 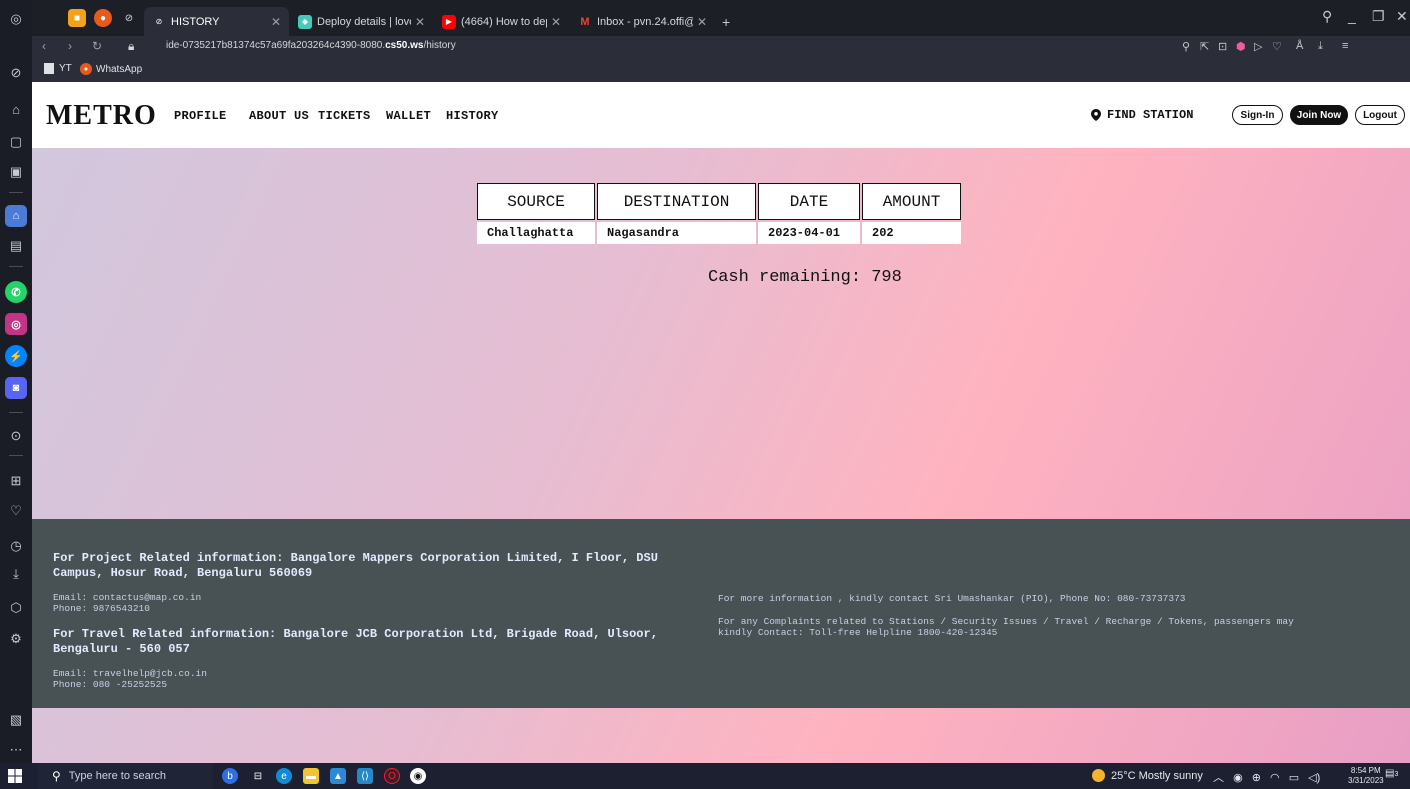 I want to click on display-icon: ▭, so click(x=1294, y=778).